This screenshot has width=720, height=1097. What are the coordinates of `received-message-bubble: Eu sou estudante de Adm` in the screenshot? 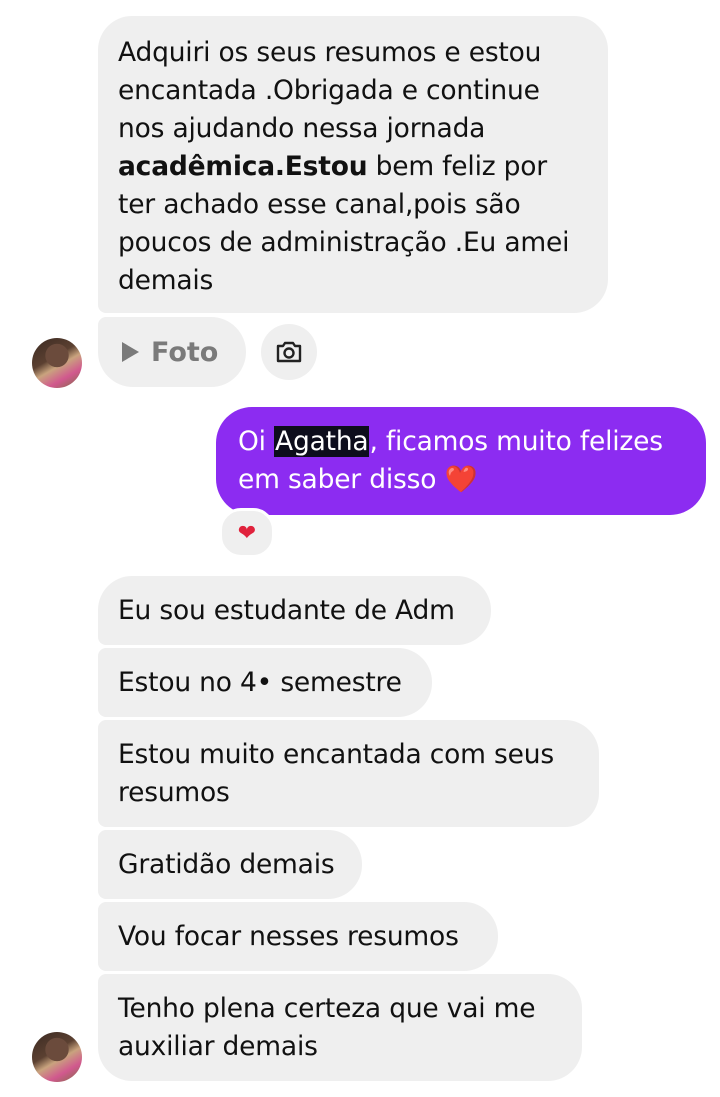 It's located at (294, 610).